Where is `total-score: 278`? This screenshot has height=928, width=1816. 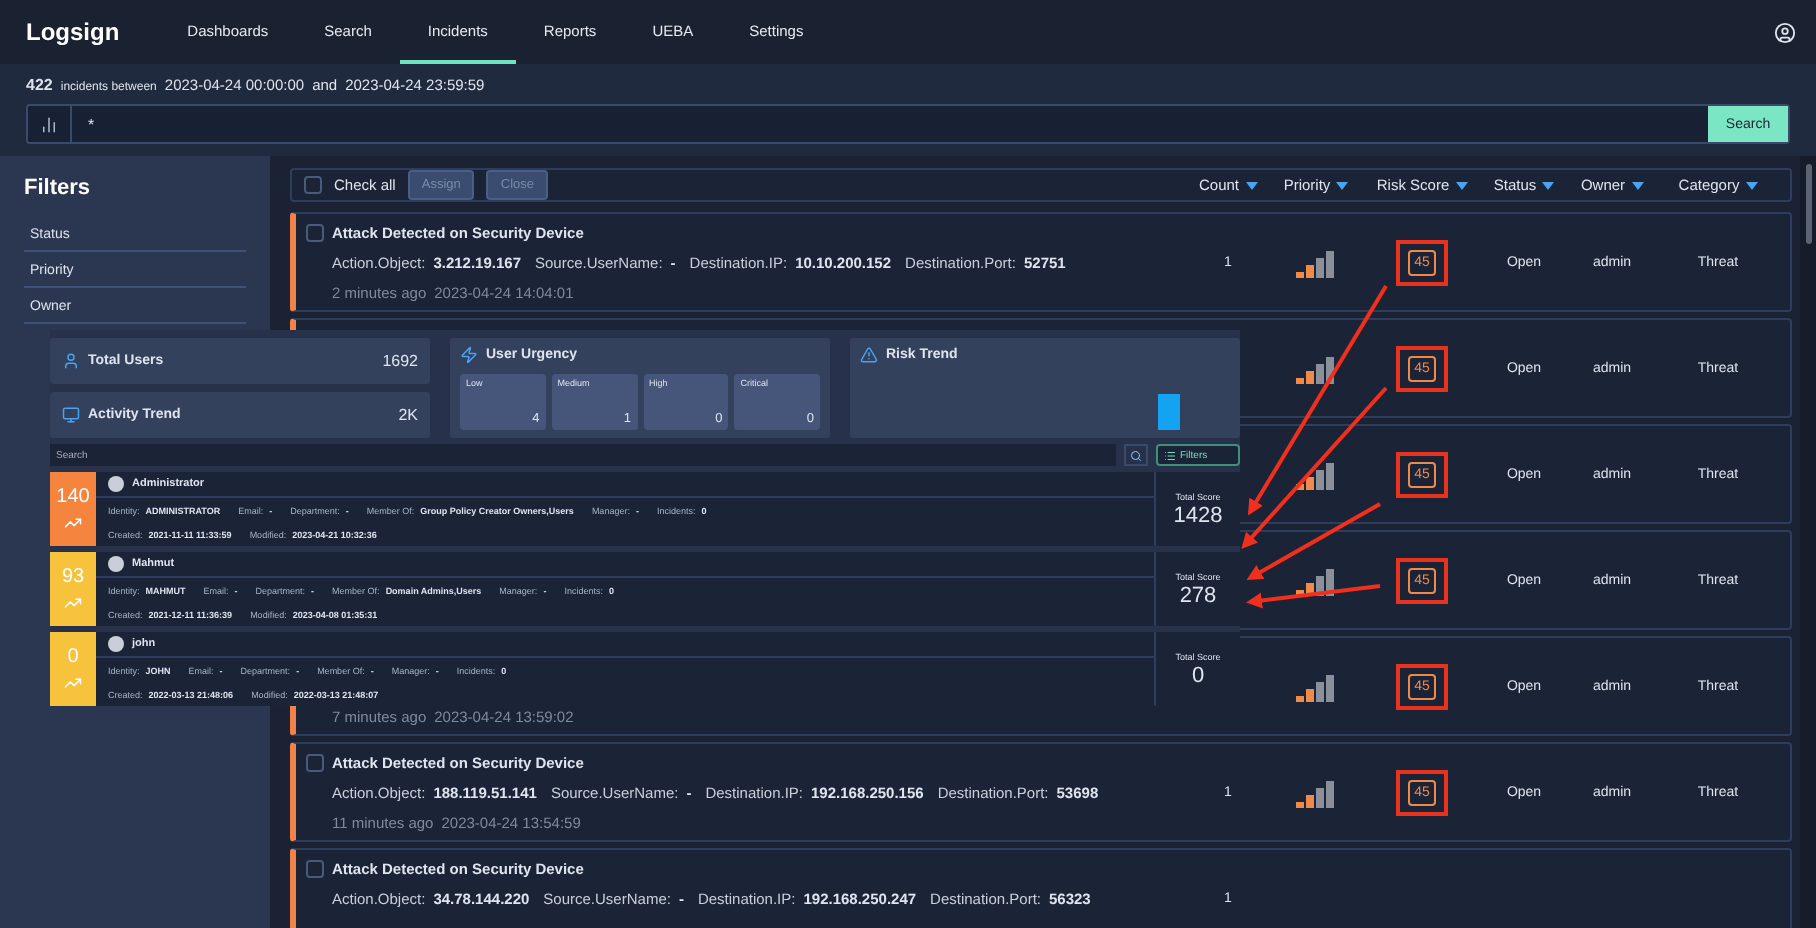
total-score: 278 is located at coordinates (1198, 595).